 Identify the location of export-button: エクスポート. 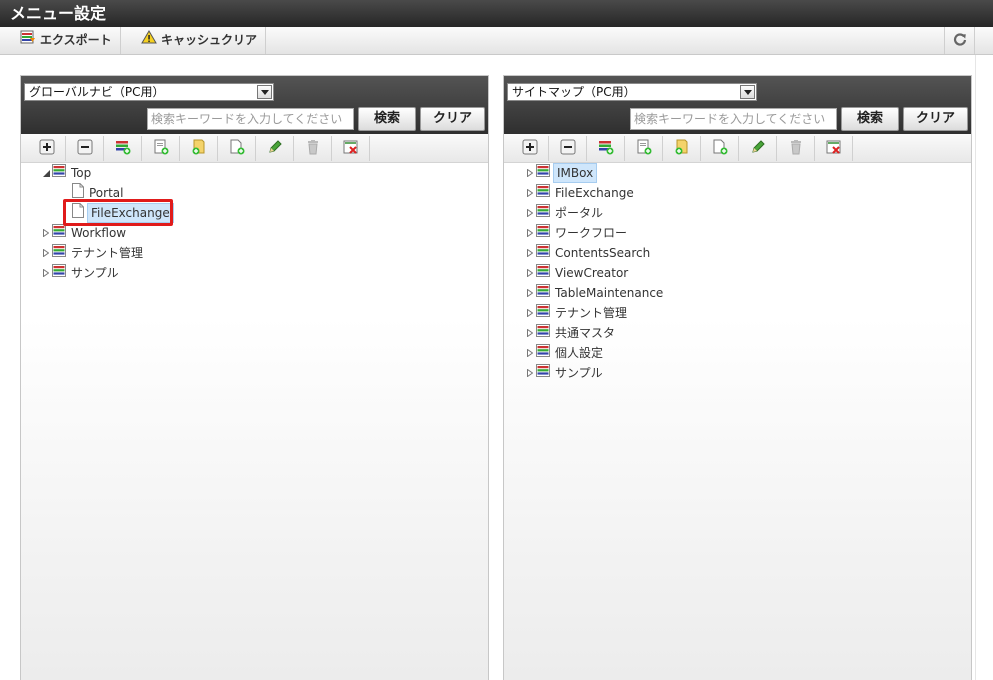
(66, 40).